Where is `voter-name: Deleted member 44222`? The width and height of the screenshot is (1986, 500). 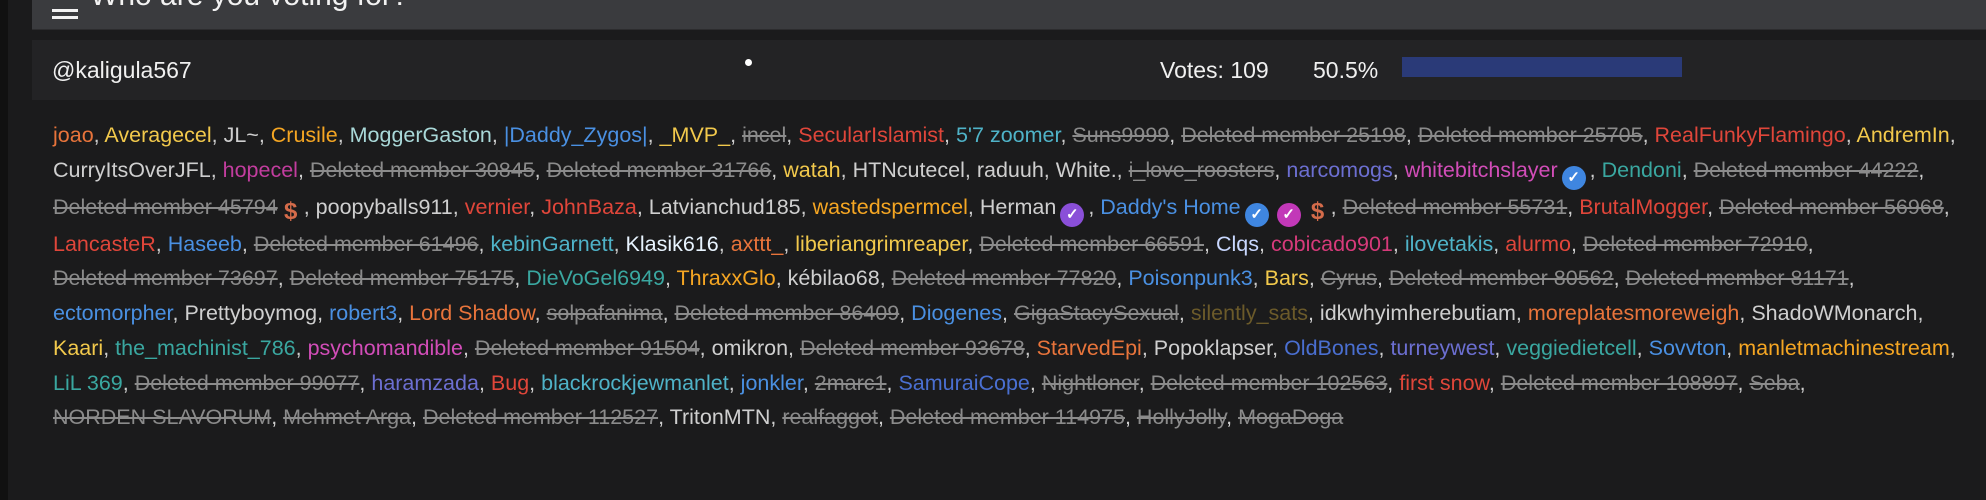 voter-name: Deleted member 44222 is located at coordinates (1806, 170).